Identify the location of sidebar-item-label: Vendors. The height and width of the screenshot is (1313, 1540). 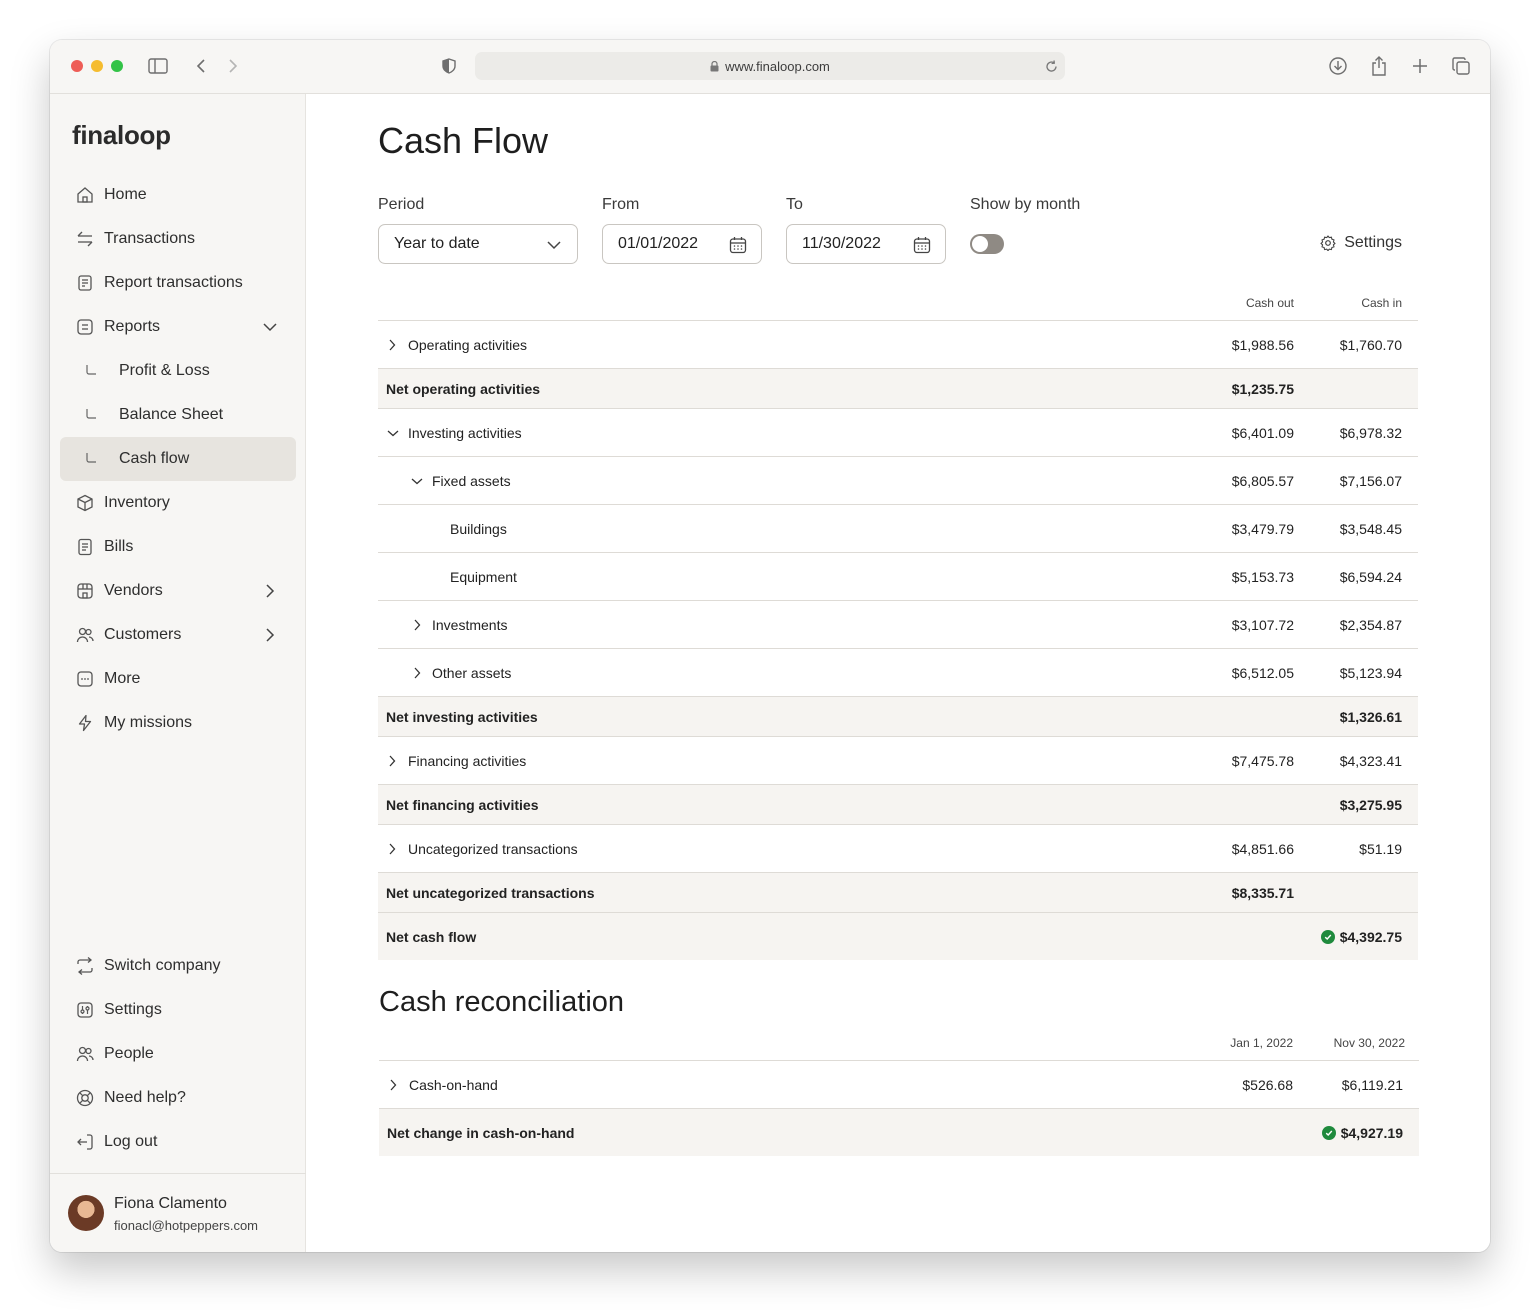
(133, 590).